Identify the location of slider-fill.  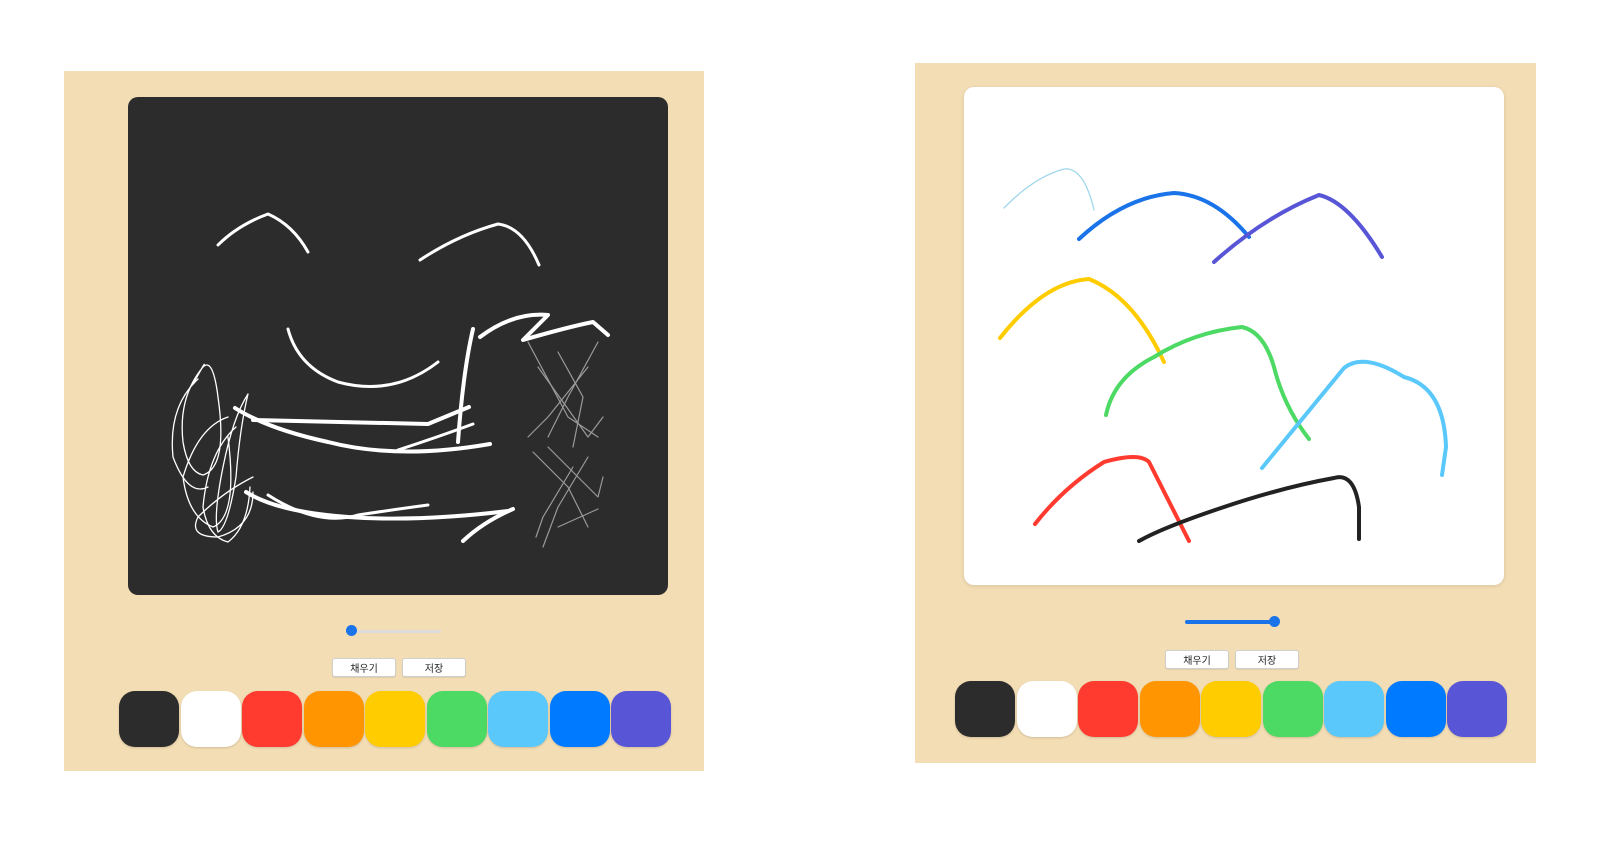
(1230, 622).